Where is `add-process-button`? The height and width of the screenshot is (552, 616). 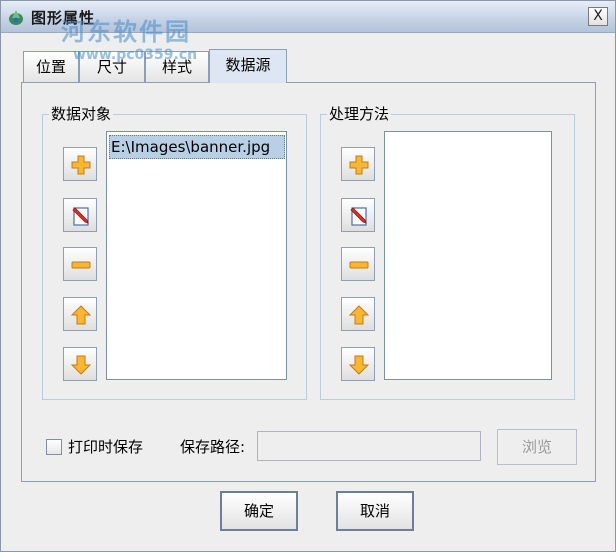
add-process-button is located at coordinates (358, 164).